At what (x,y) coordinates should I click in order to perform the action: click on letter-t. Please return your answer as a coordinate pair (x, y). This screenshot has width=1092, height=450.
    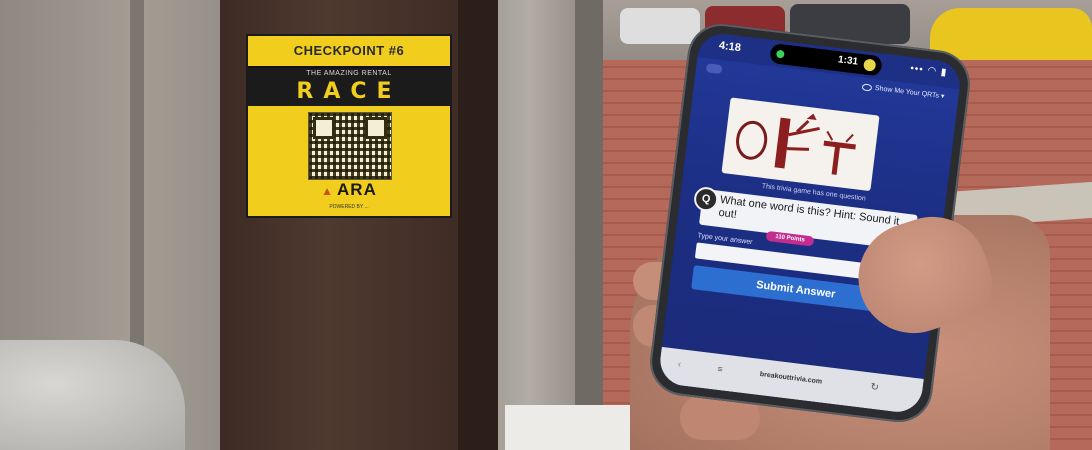
    Looking at the image, I should click on (839, 157).